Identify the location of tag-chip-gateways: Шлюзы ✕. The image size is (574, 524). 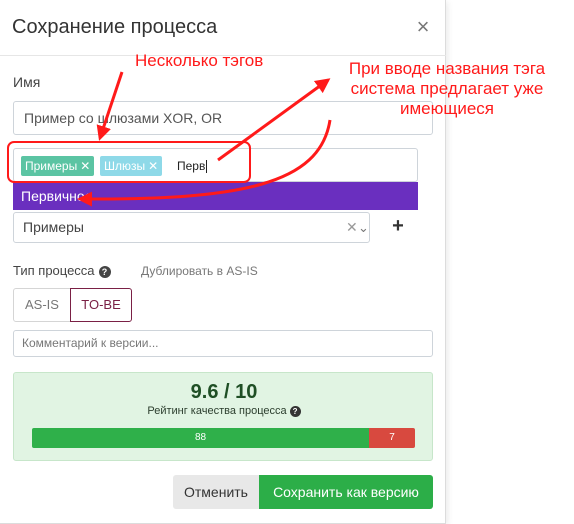
(131, 166).